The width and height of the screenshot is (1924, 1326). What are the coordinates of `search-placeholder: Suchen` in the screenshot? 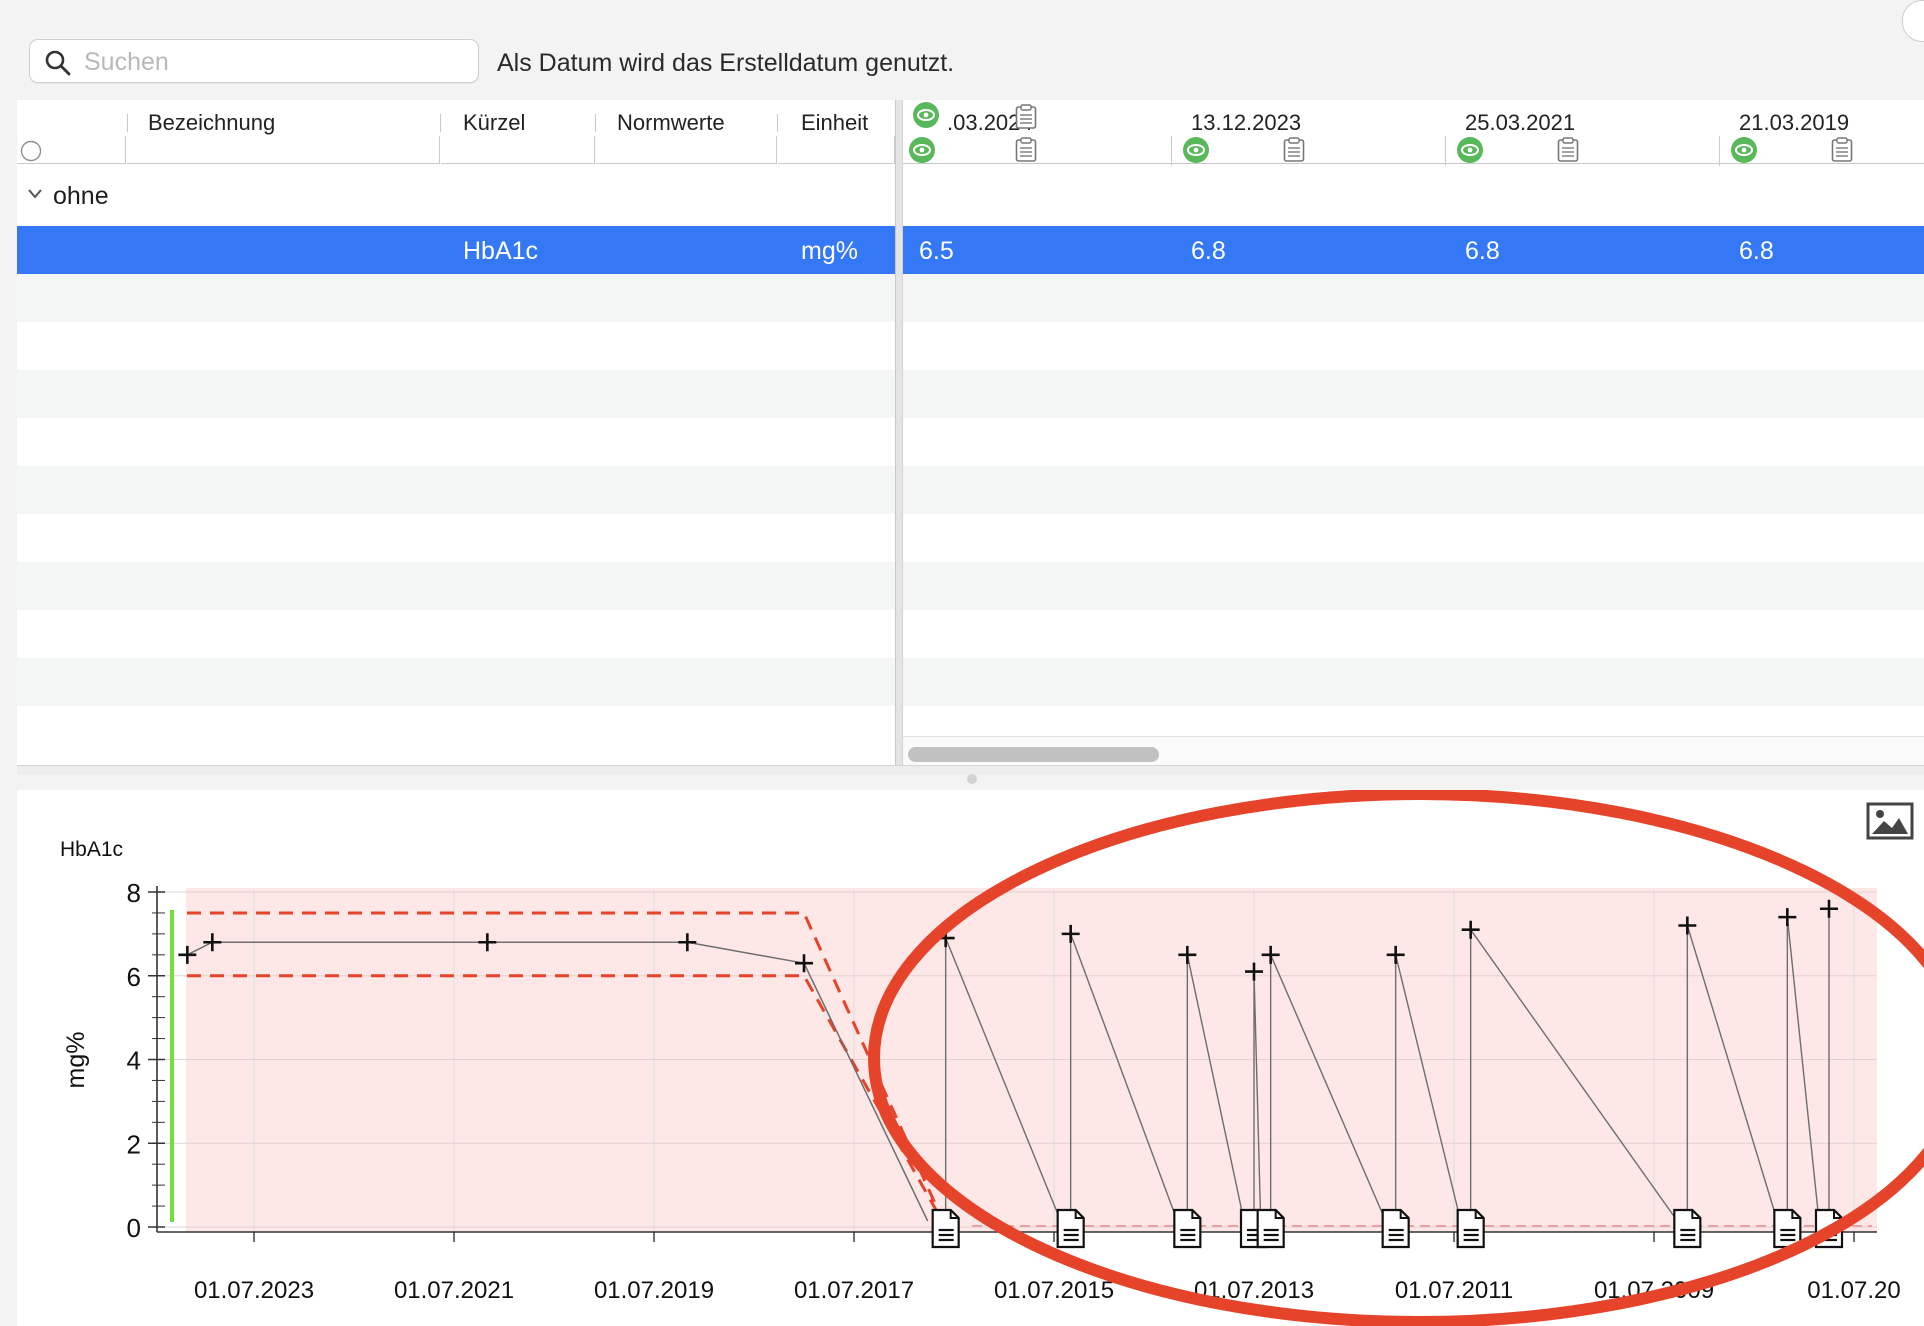 It's located at (126, 62).